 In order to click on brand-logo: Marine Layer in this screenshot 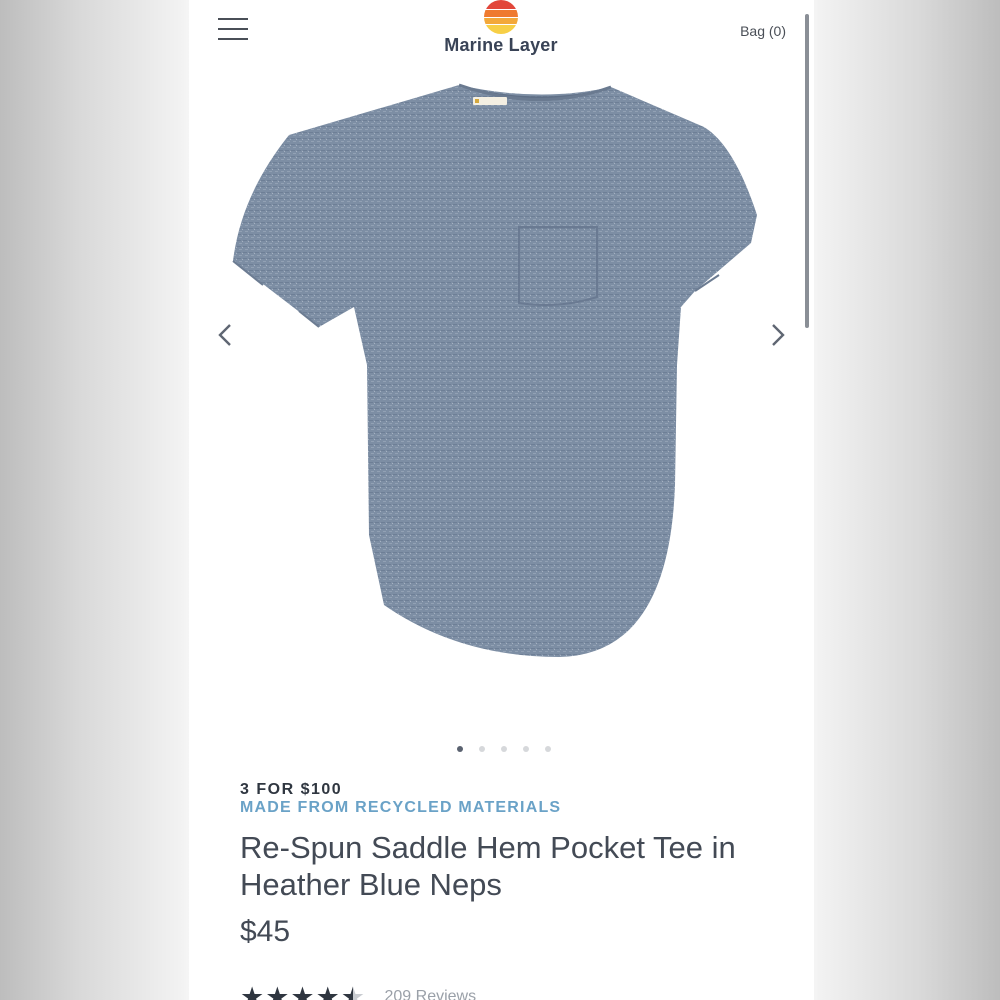, I will do `click(501, 30)`.